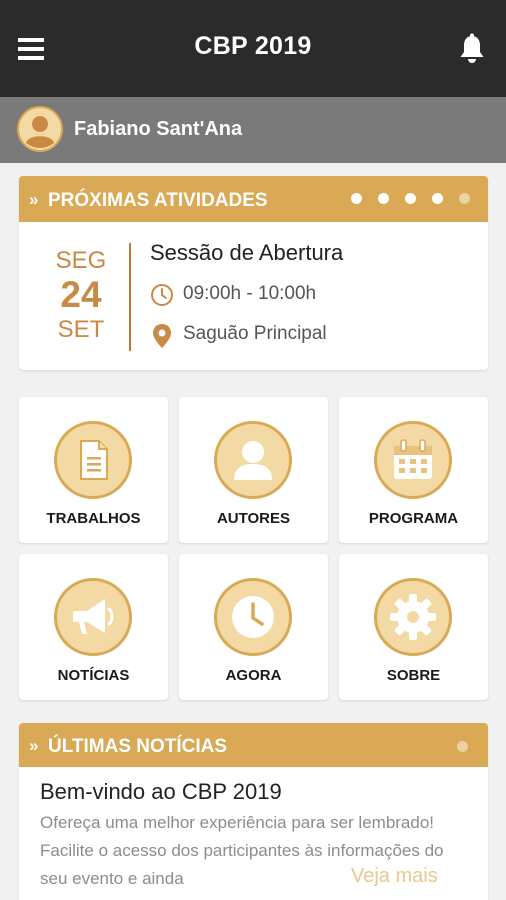 The width and height of the screenshot is (506, 900). What do you see at coordinates (81, 329) in the screenshot?
I see `event-month: SET` at bounding box center [81, 329].